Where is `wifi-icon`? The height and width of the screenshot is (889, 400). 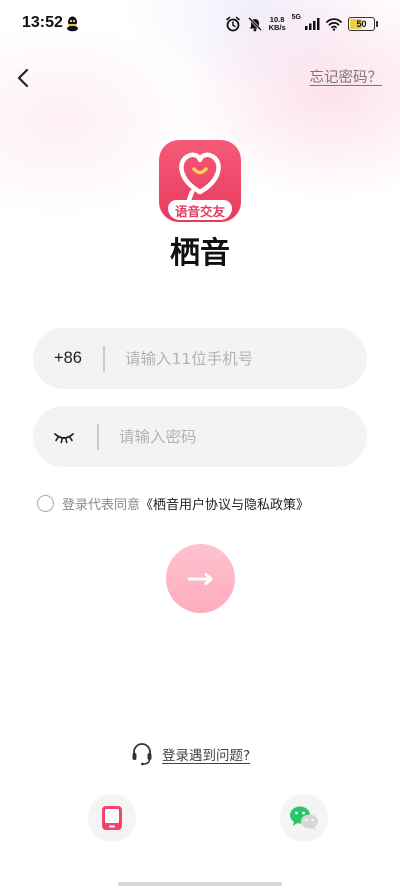
wifi-icon is located at coordinates (334, 24).